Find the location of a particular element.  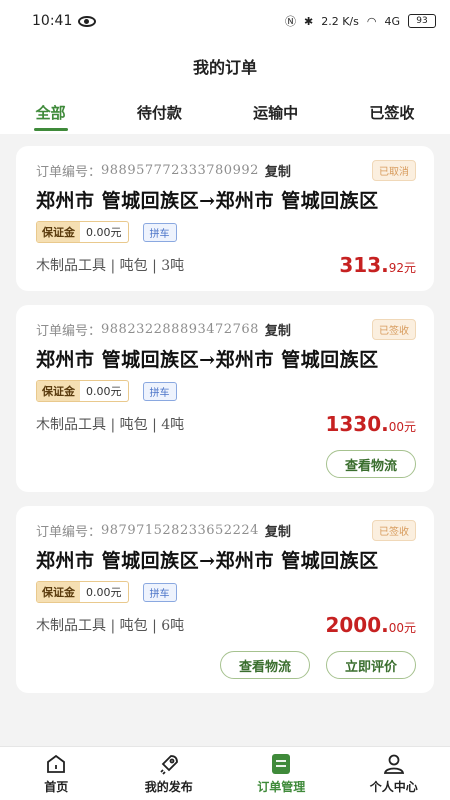

tab-label: 待付款 is located at coordinates (159, 112).